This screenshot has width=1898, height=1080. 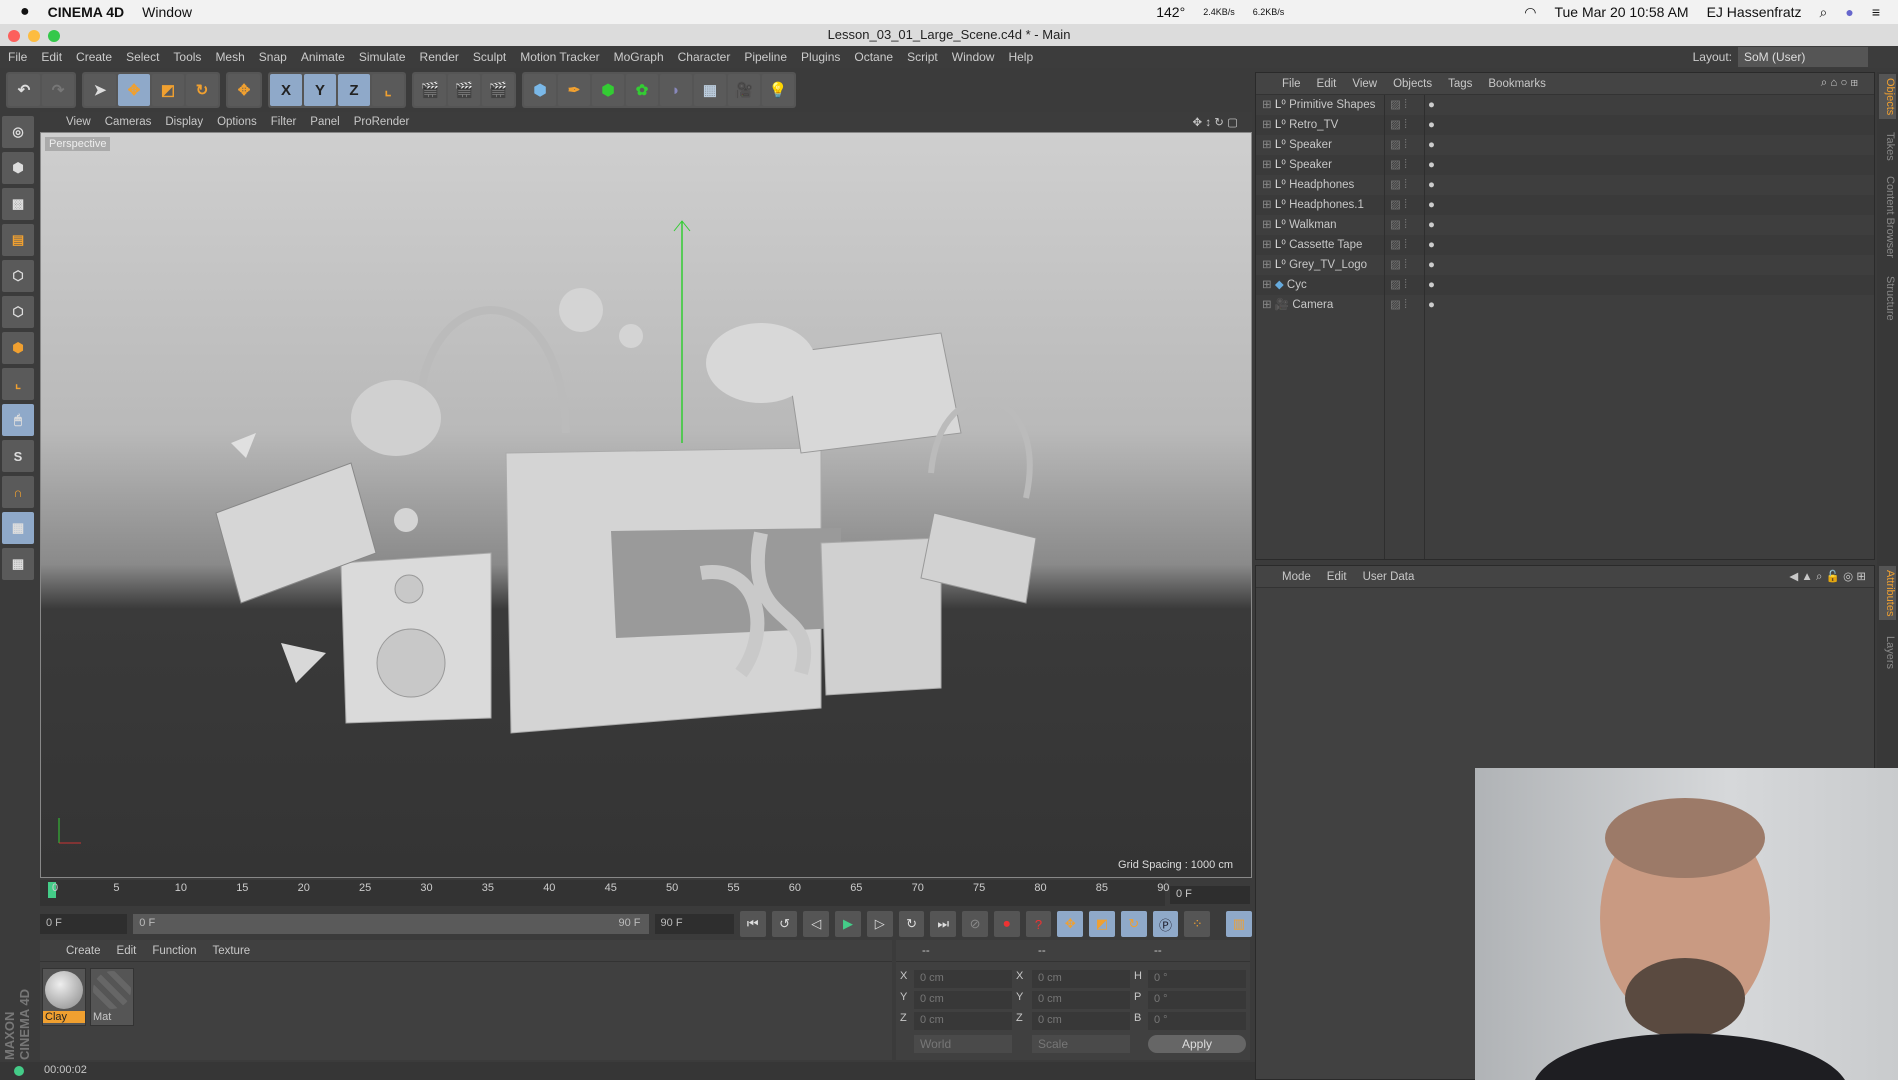 What do you see at coordinates (1020, 57) in the screenshot?
I see `menu-help: Help` at bounding box center [1020, 57].